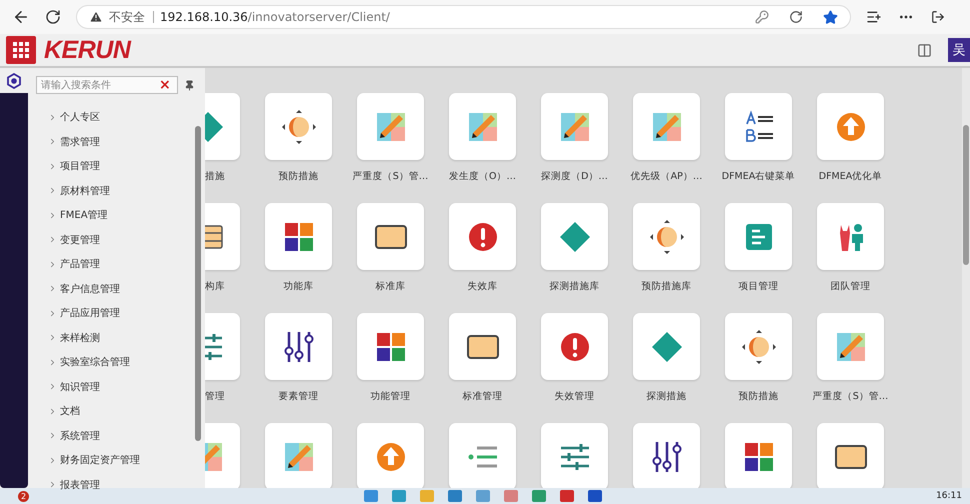  I want to click on menu-item: 来样检测, so click(80, 337).